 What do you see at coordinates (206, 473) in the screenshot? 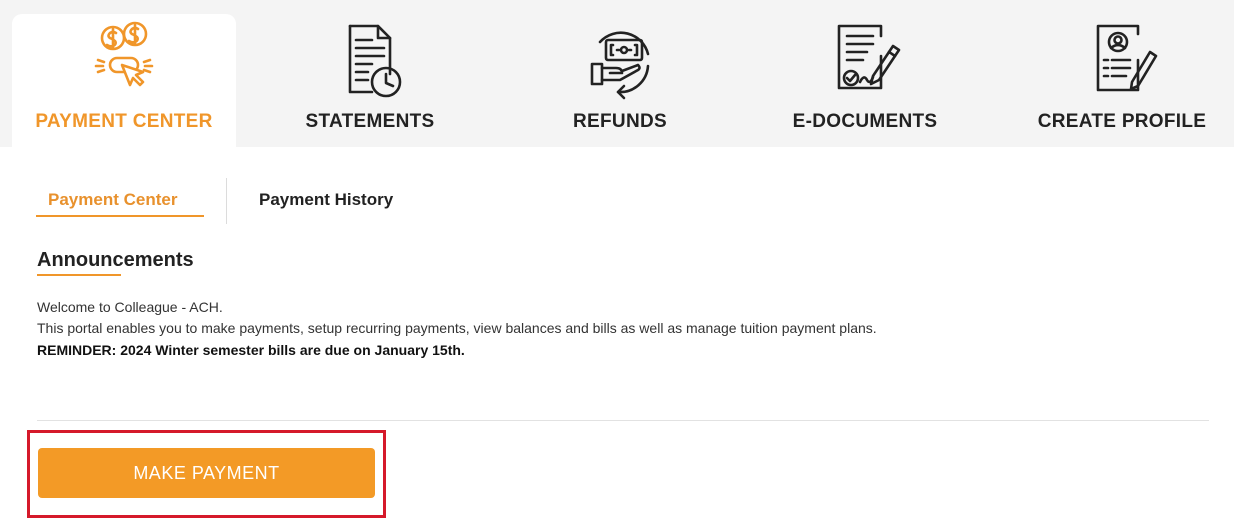
I see `make-payment-button: MAKE PAYMENT` at bounding box center [206, 473].